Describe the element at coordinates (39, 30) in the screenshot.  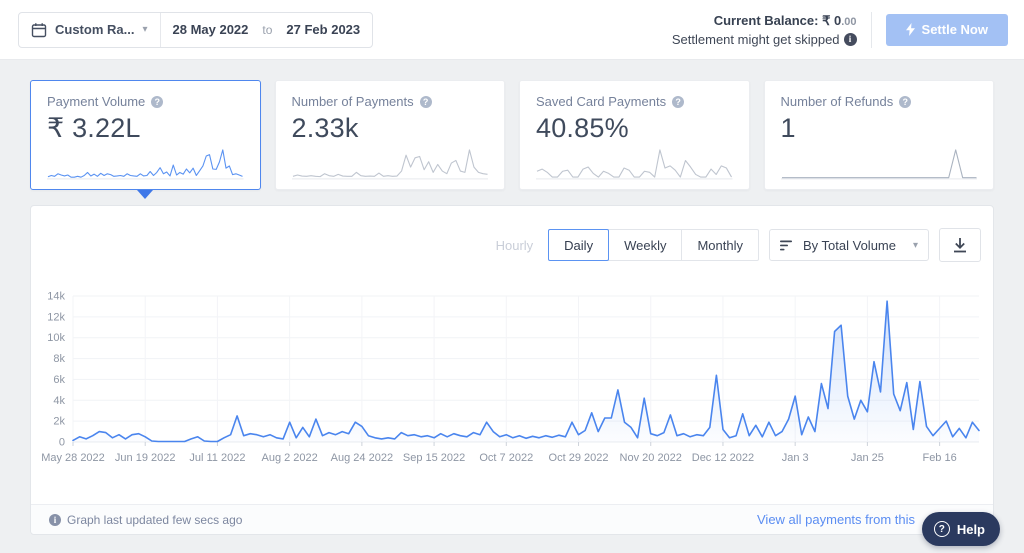
I see `calendar-icon` at that location.